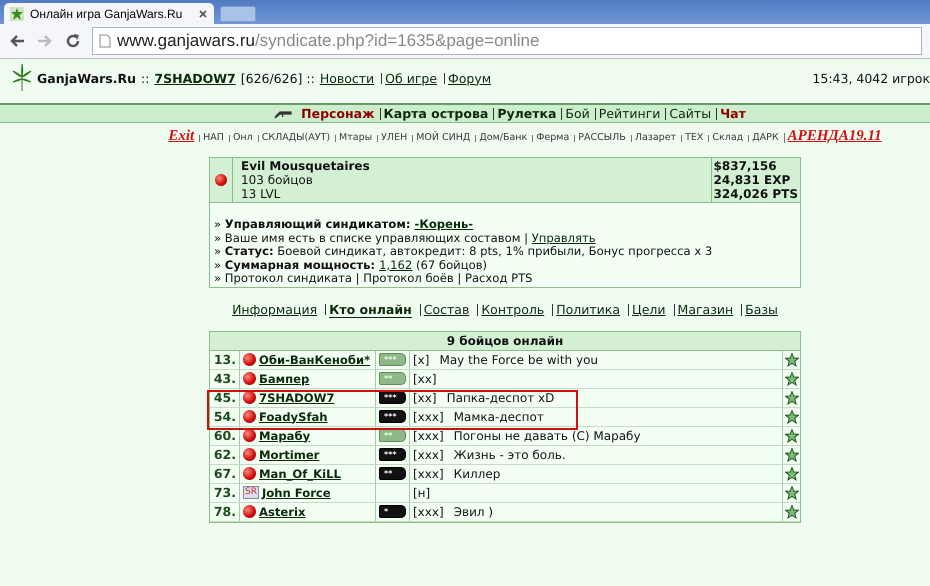 This screenshot has width=930, height=586. I want to click on quick-link: Exit, so click(181, 136).